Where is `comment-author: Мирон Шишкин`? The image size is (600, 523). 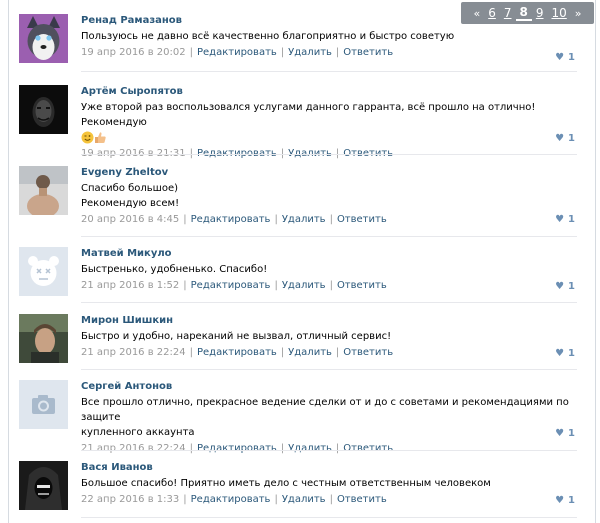 comment-author: Мирон Шишкин is located at coordinates (329, 320).